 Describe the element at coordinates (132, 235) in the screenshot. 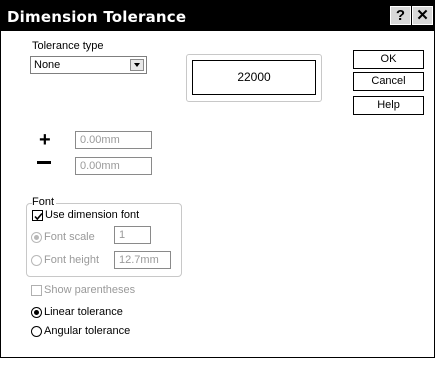

I see `font-scale-field: 1` at that location.